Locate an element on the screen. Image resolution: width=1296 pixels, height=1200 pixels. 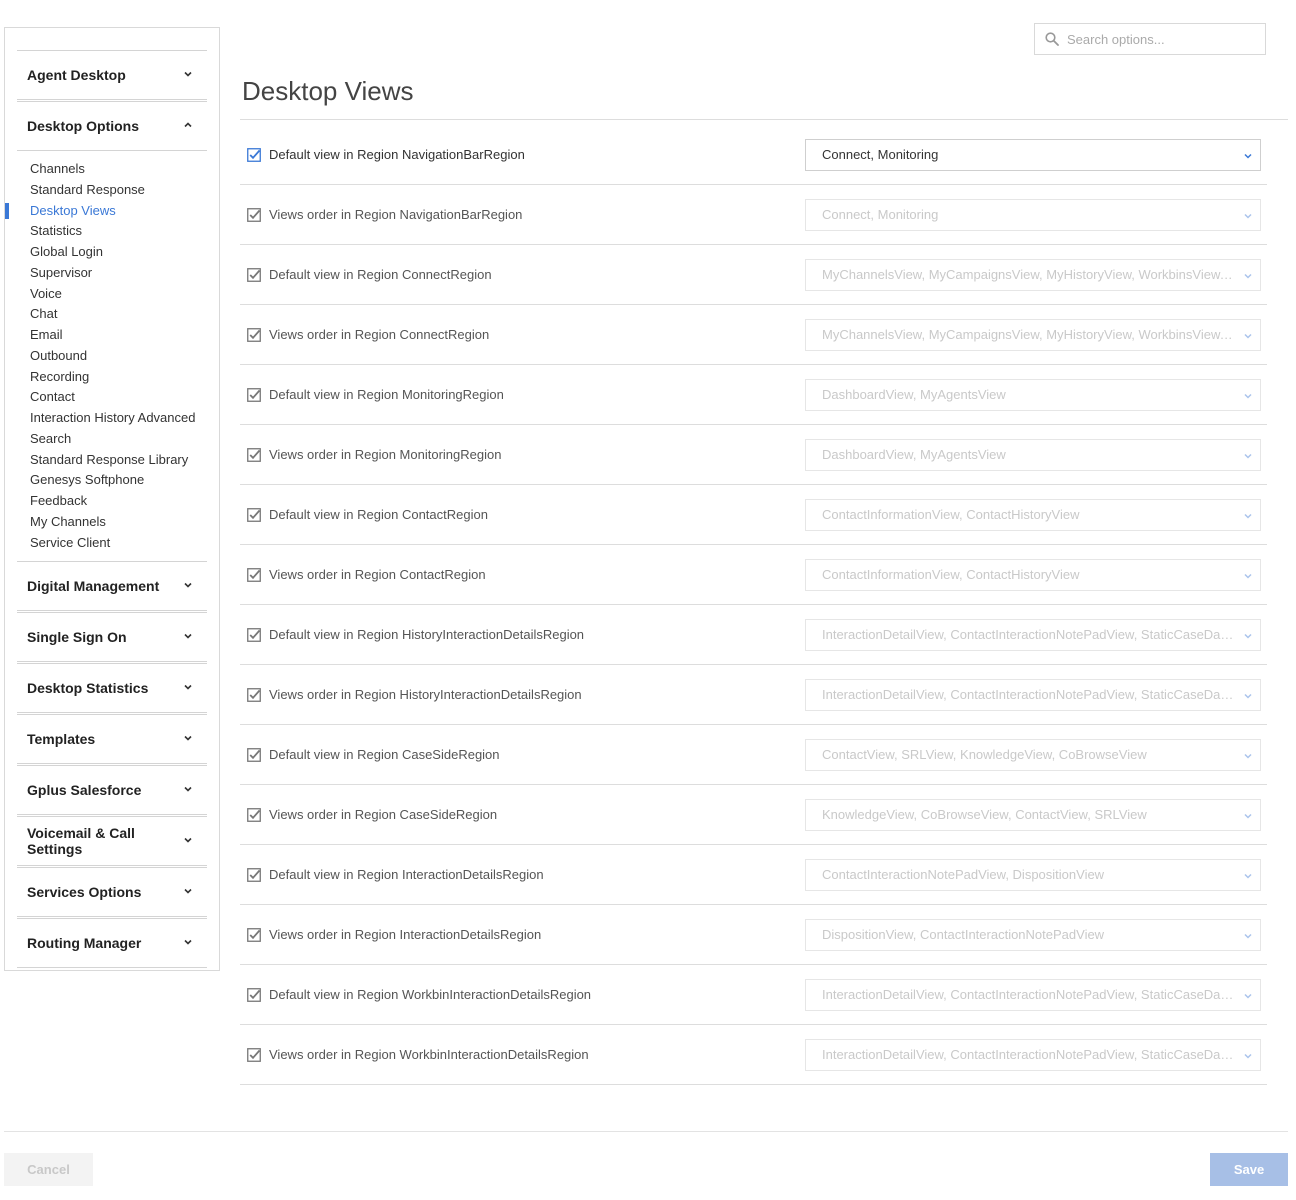
sidebar-section-header: Digital Management is located at coordinates (112, 586).